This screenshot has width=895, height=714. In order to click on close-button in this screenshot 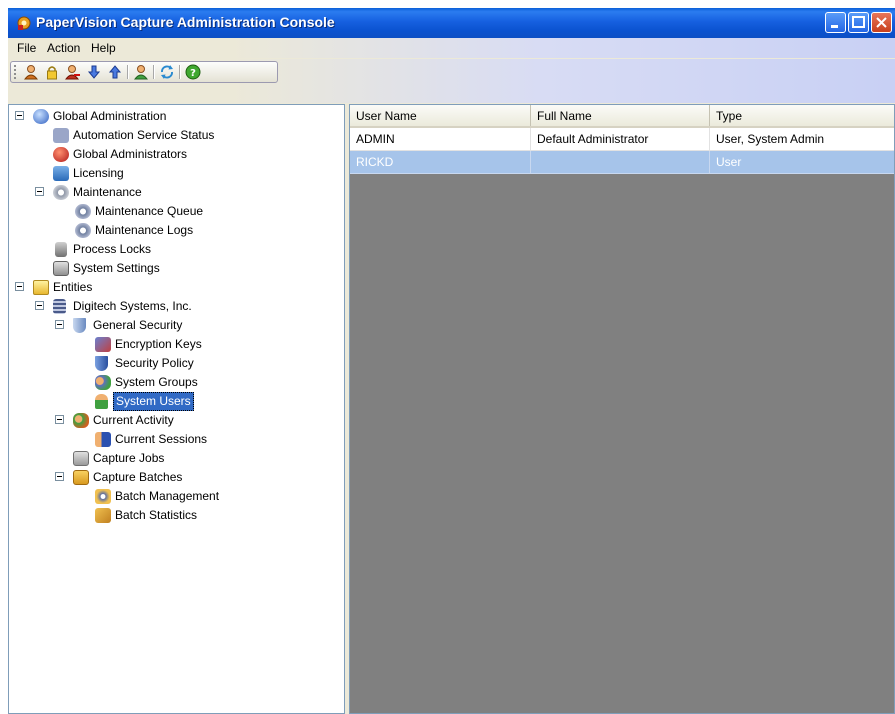, I will do `click(881, 22)`.